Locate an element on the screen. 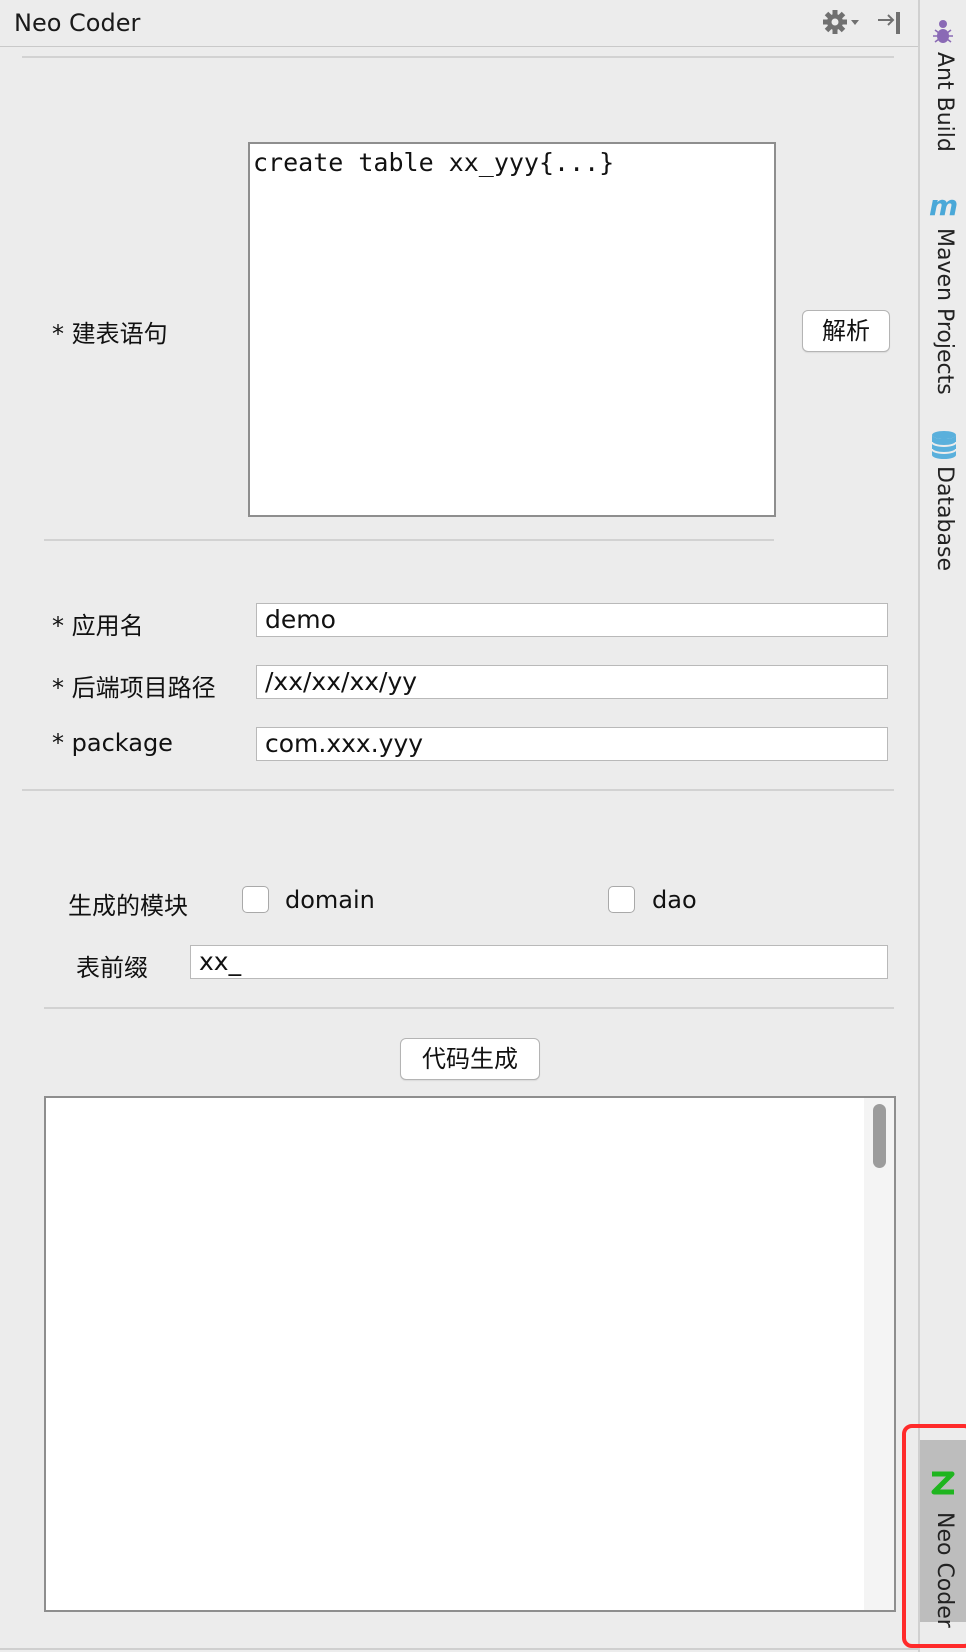  tool-window-maven-projects: m Maven Projects is located at coordinates (943, 292).